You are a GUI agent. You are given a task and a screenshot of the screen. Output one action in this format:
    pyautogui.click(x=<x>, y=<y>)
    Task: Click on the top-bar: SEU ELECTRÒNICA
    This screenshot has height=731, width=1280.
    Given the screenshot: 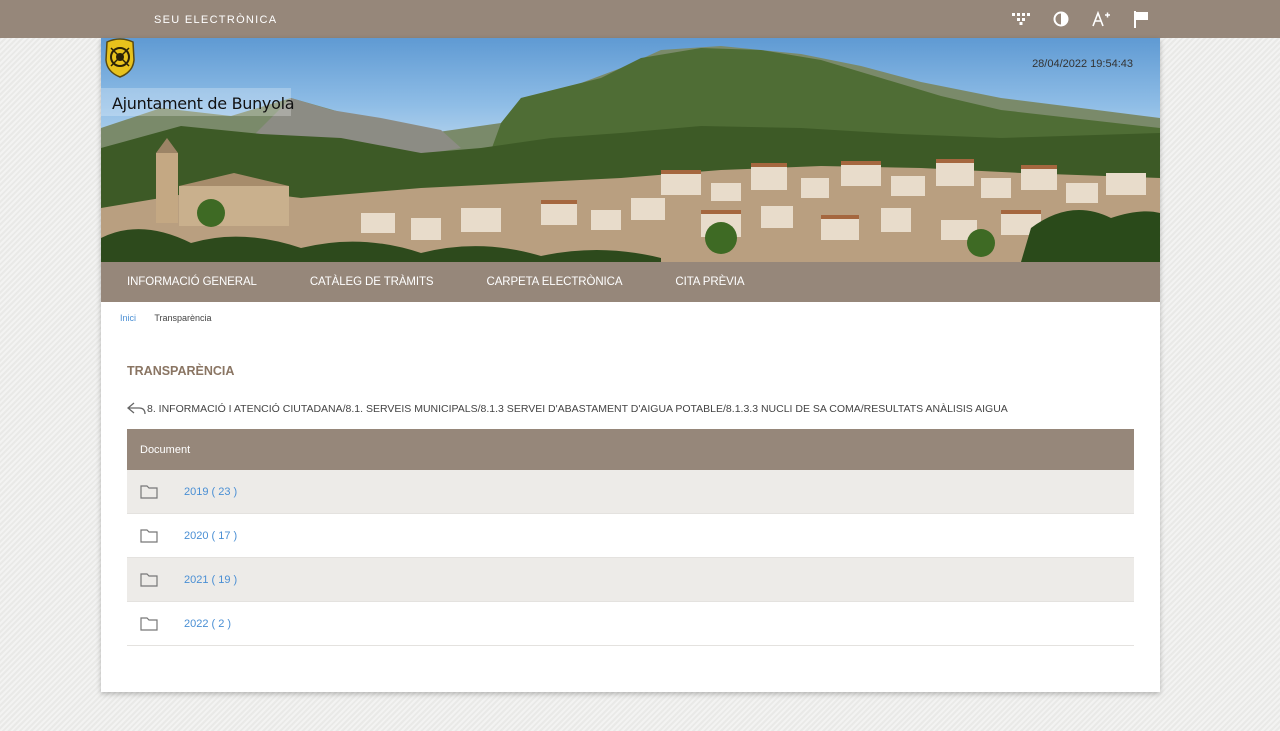 What is the action you would take?
    pyautogui.click(x=640, y=19)
    